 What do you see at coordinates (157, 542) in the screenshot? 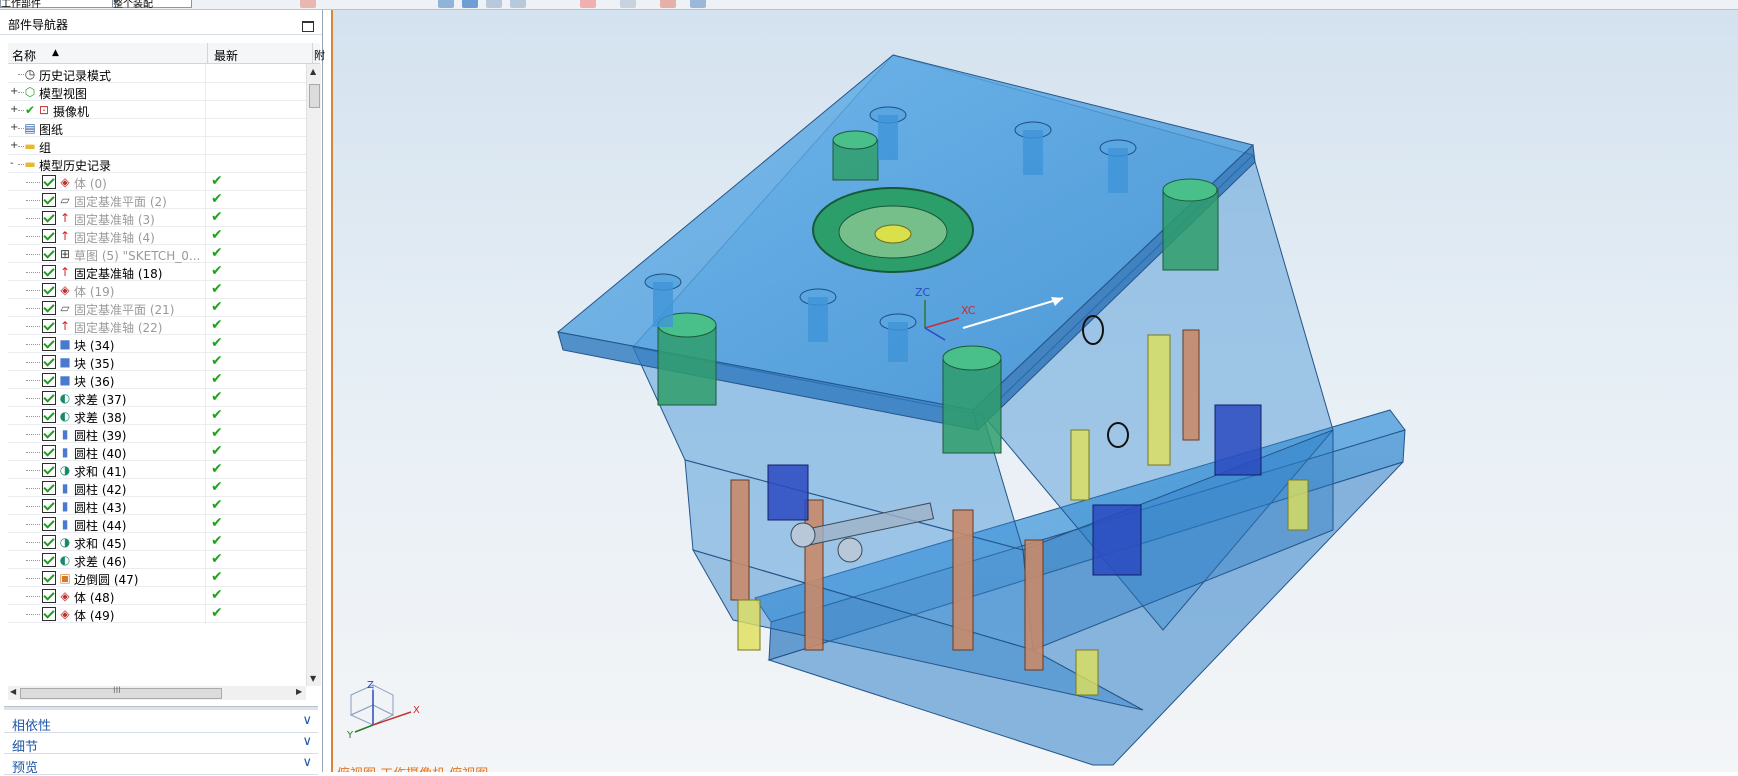
I see `tree-node: ◑ 求和 (45) ✔` at bounding box center [157, 542].